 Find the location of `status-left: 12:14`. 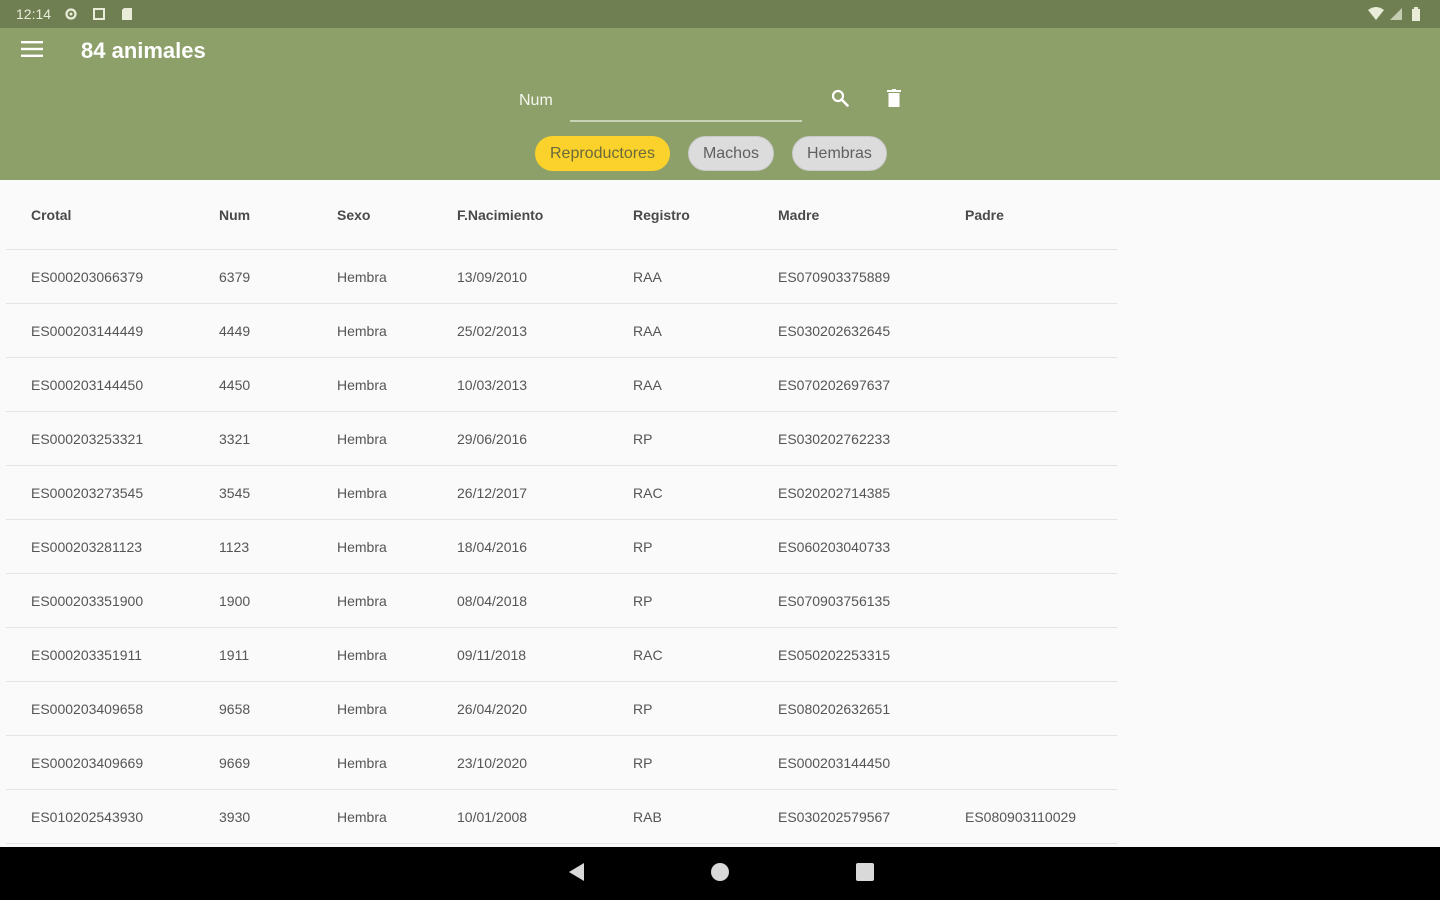

status-left: 12:14 is located at coordinates (75, 14).